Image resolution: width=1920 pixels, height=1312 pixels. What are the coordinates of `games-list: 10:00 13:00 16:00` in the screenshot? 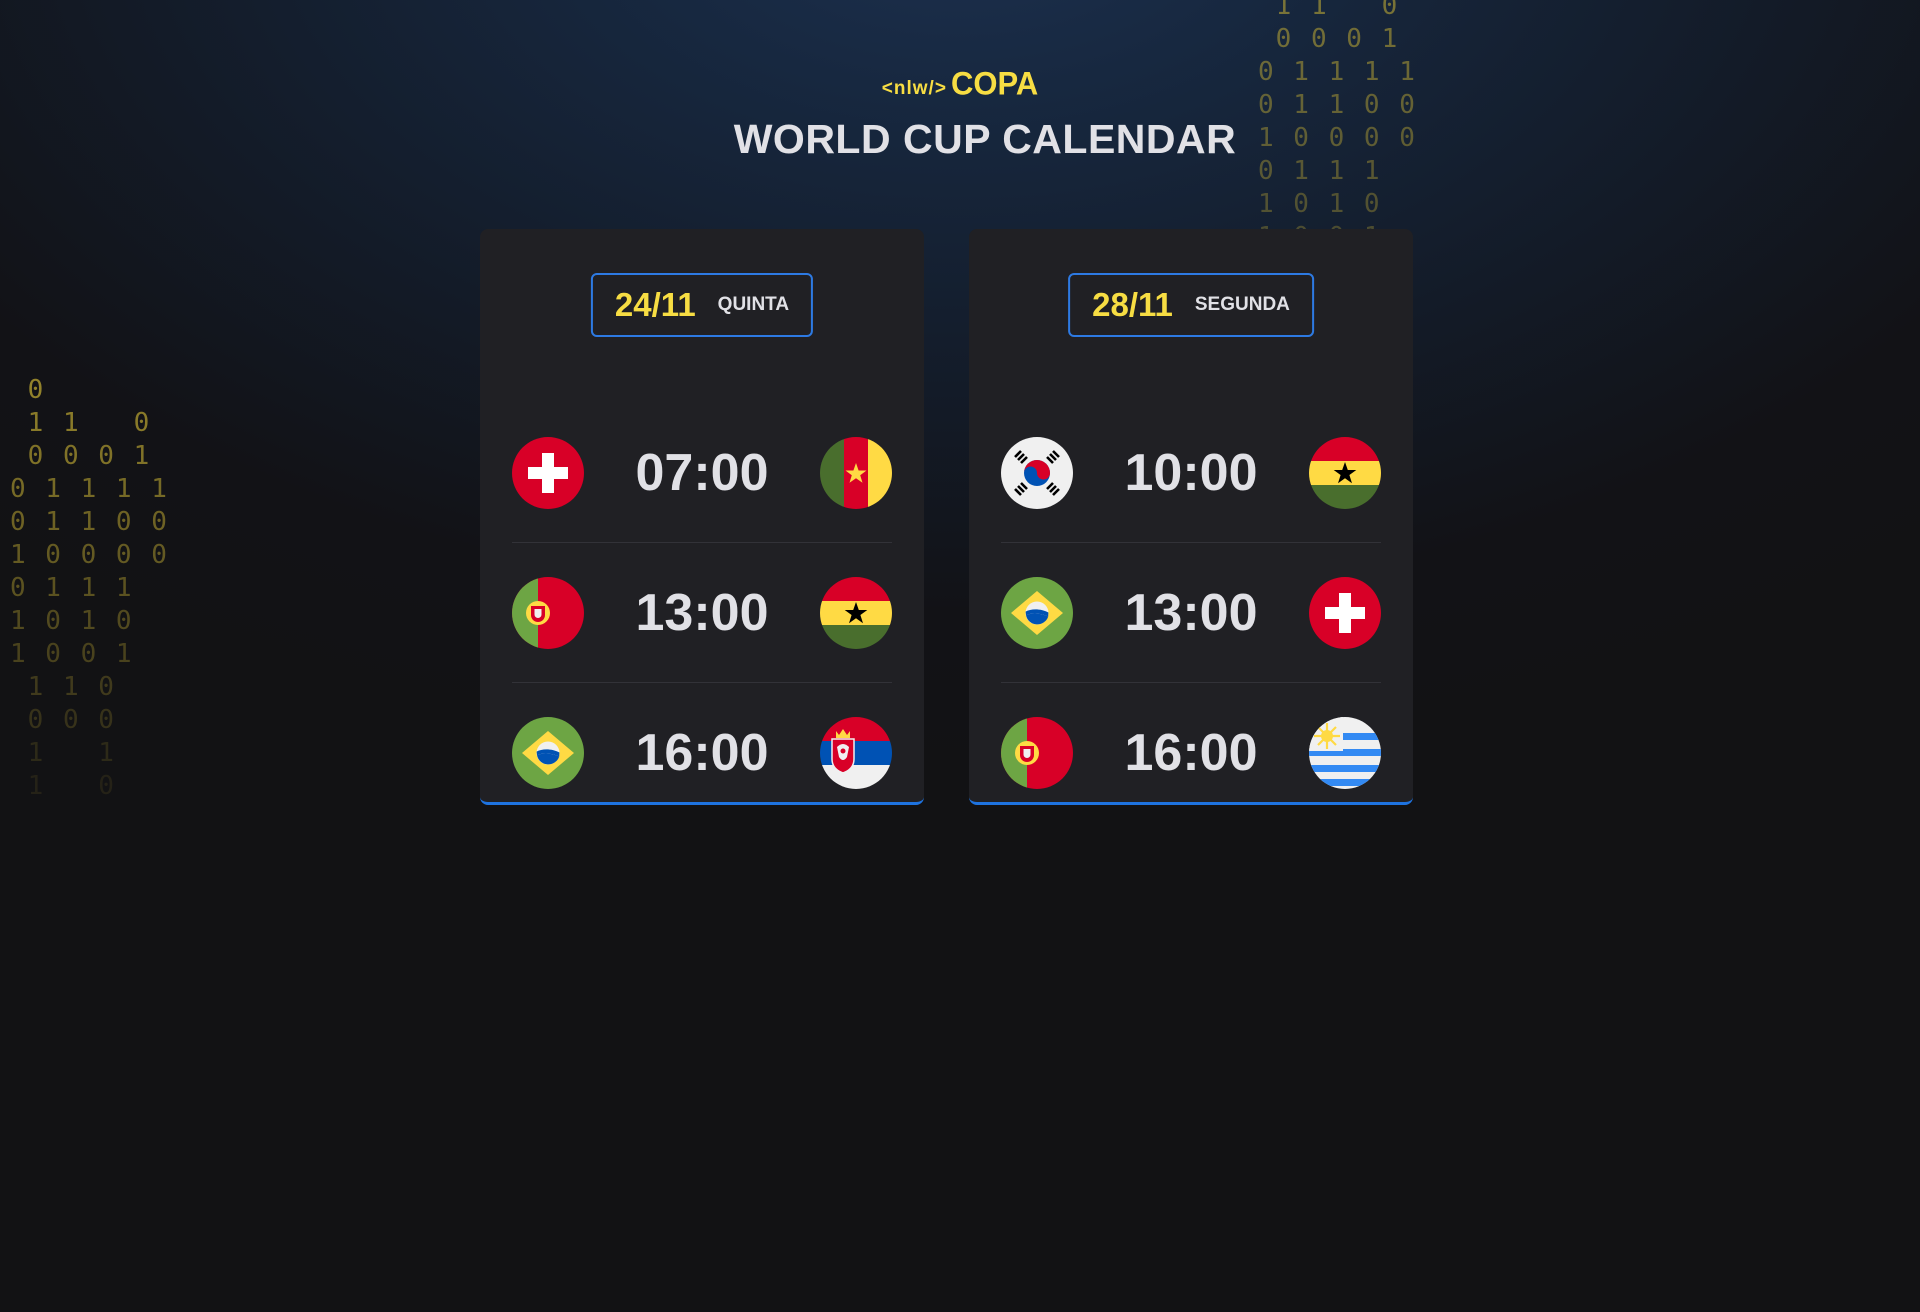 It's located at (1191, 612).